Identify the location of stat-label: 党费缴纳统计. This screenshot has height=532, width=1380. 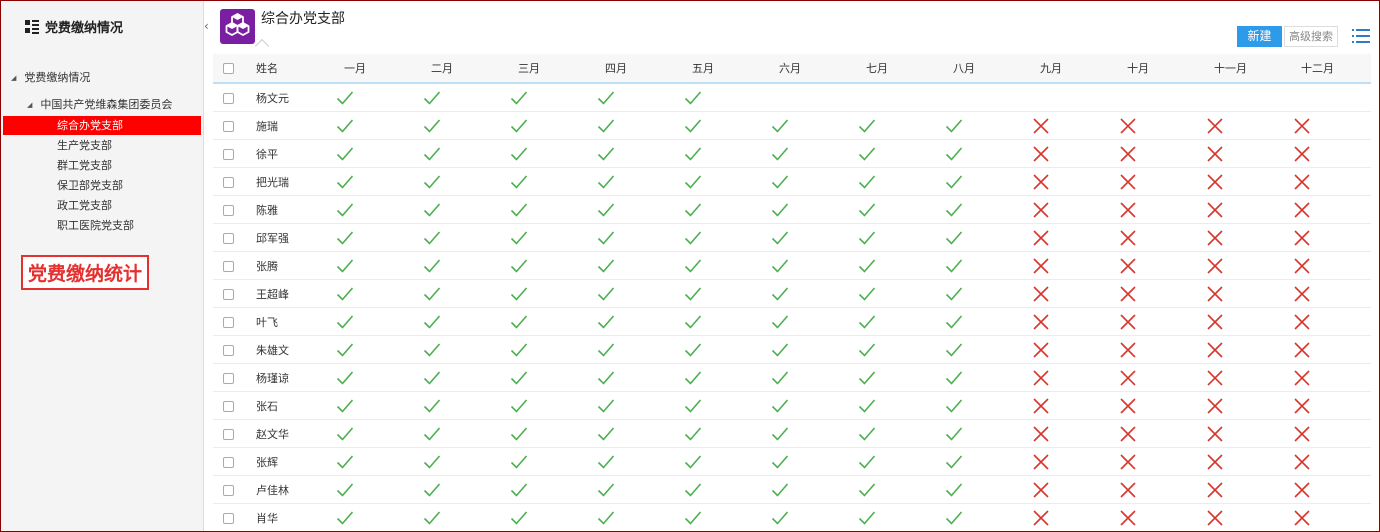
(85, 272).